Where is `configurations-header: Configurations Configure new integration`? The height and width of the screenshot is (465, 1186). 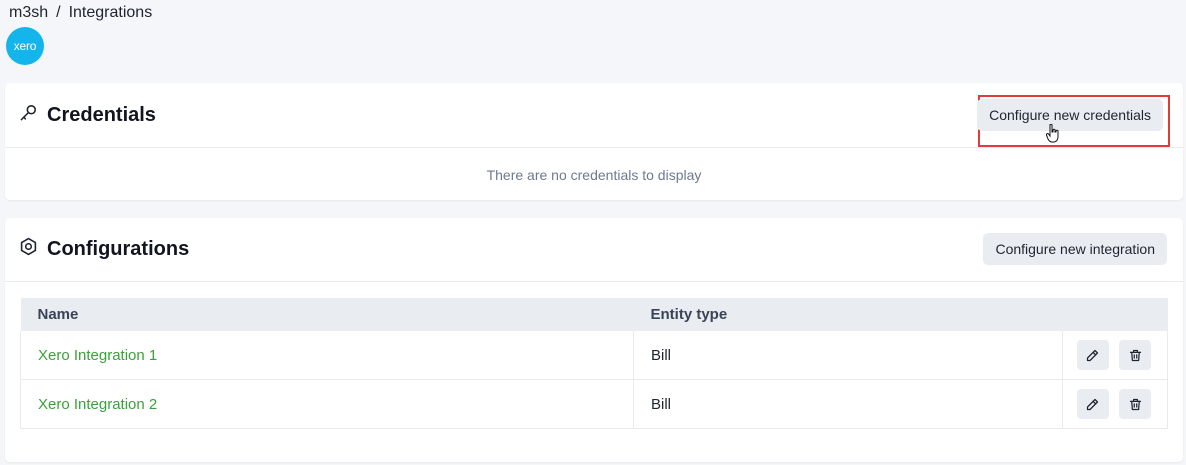 configurations-header: Configurations Configure new integration is located at coordinates (594, 250).